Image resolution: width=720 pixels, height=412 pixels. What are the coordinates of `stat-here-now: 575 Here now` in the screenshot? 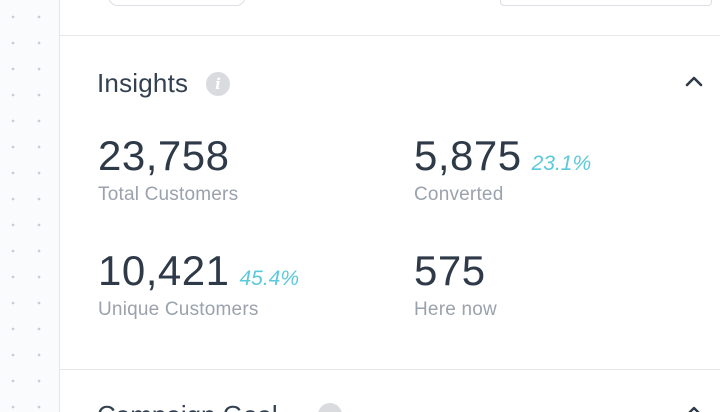 It's located at (455, 284).